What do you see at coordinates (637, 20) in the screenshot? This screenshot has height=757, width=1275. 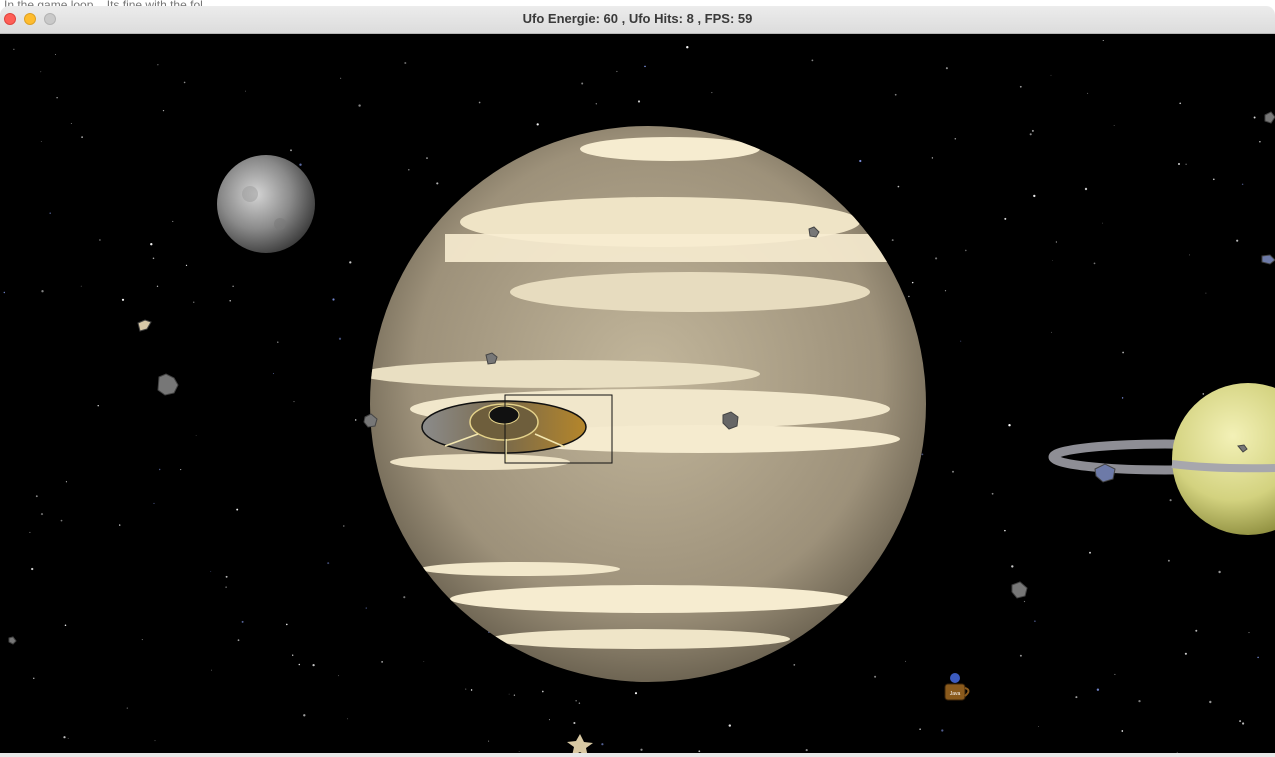 I see `window-titlebar: Ufo Energie: 60 , Ufo Hits: 8 , FPS: 59` at bounding box center [637, 20].